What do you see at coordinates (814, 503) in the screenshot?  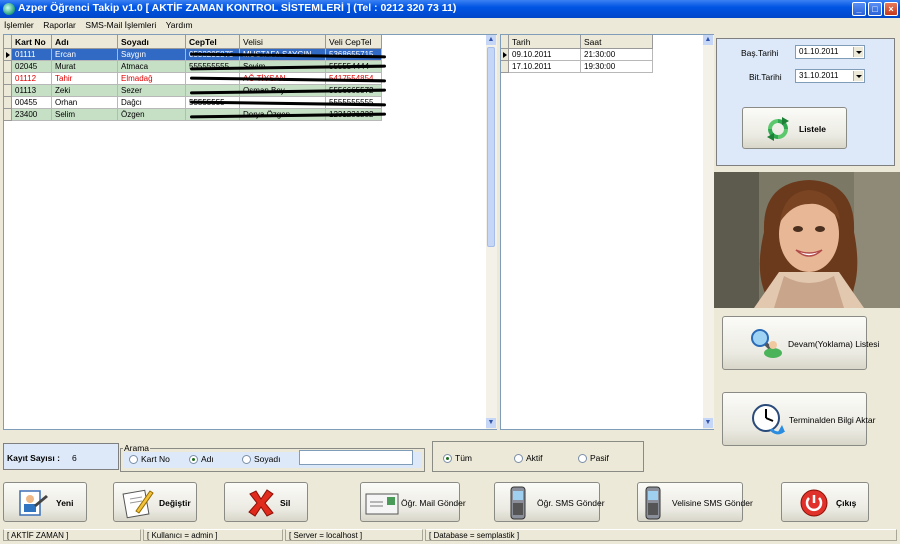 I see `power-icon` at bounding box center [814, 503].